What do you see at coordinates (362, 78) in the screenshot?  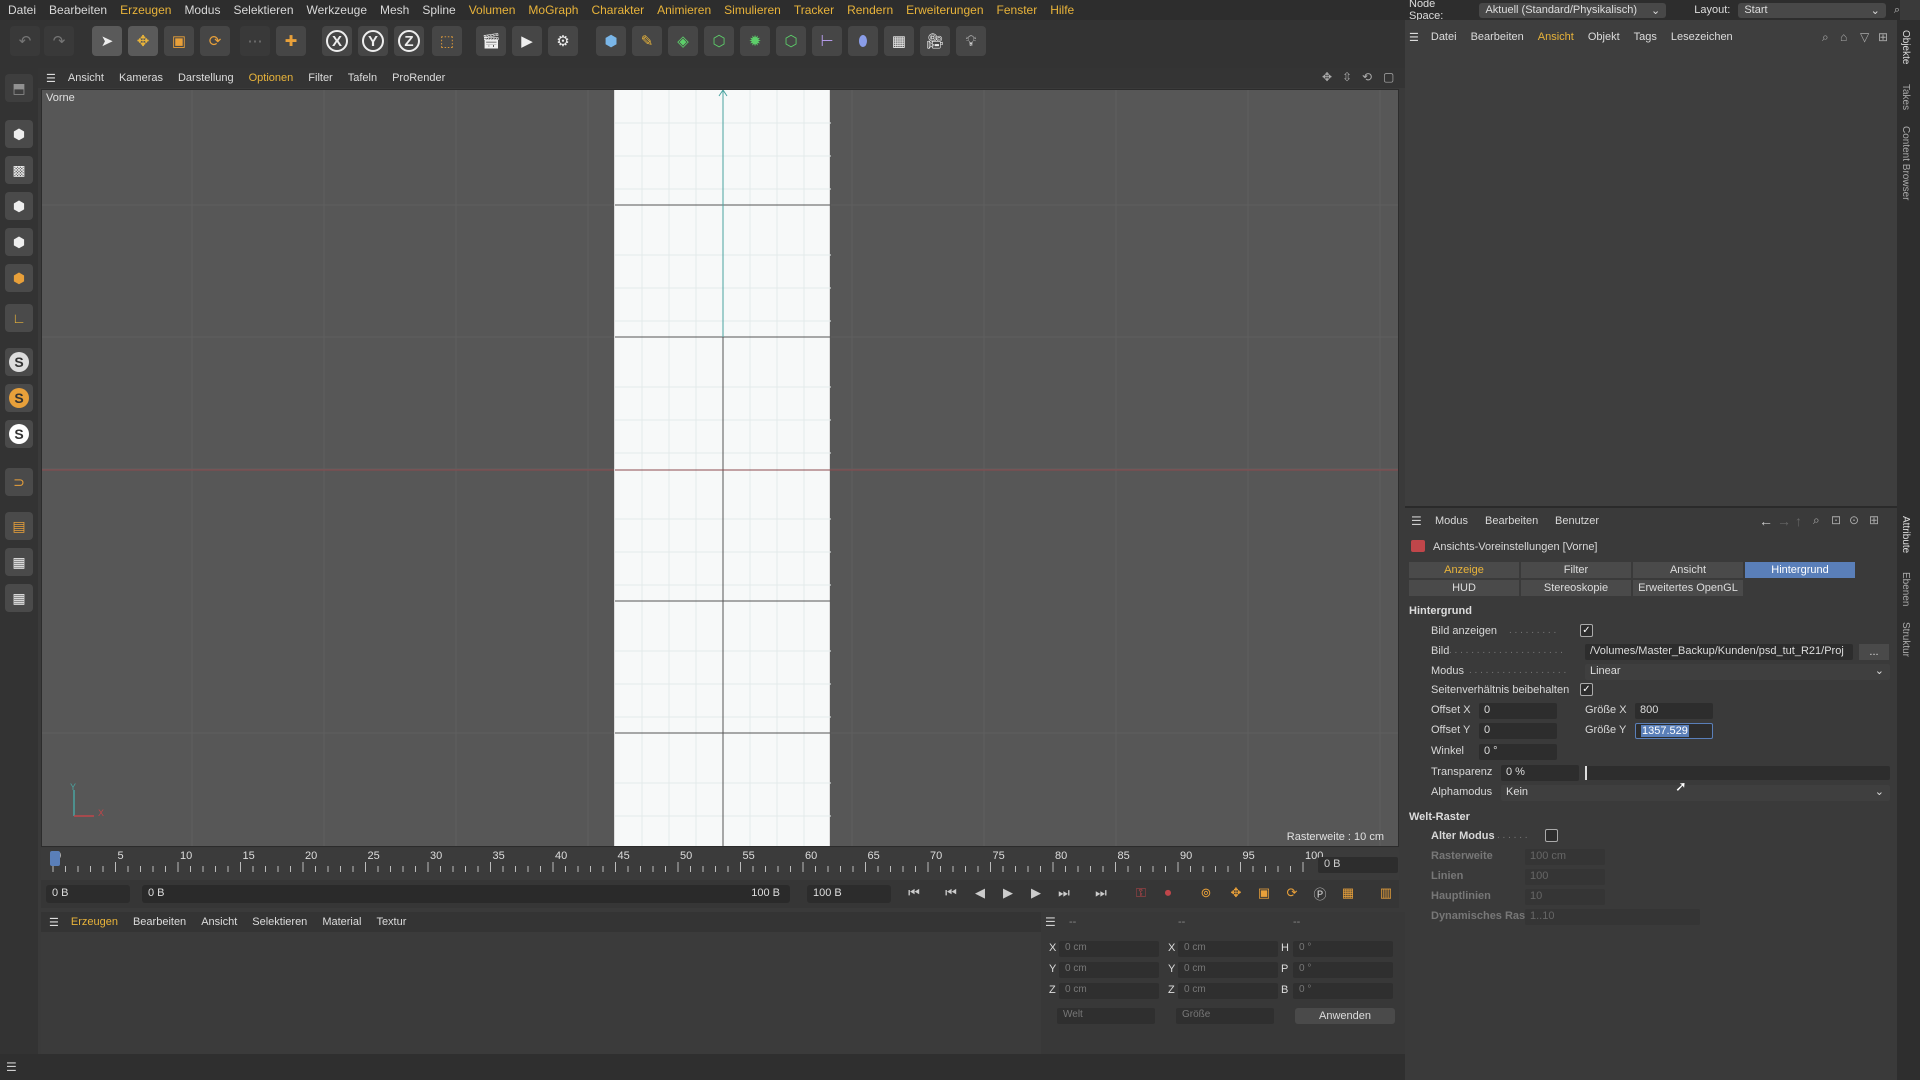 I see `viewport-menu-tafeln: Tafeln` at bounding box center [362, 78].